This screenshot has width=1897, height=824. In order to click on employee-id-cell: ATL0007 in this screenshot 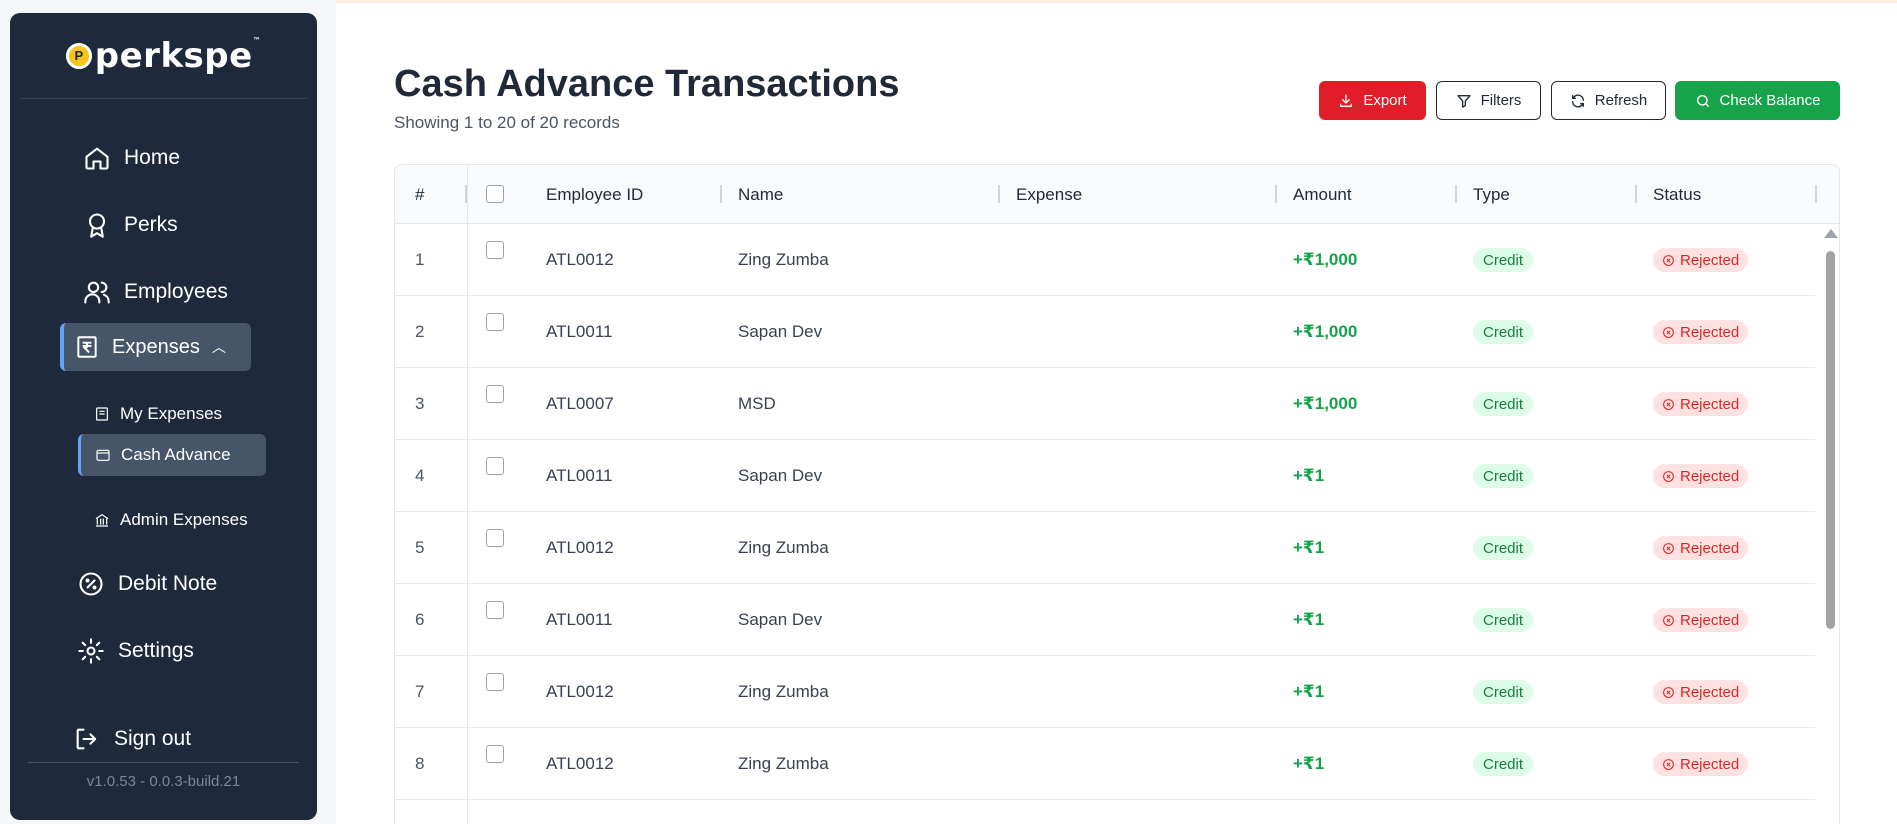, I will do `click(580, 403)`.